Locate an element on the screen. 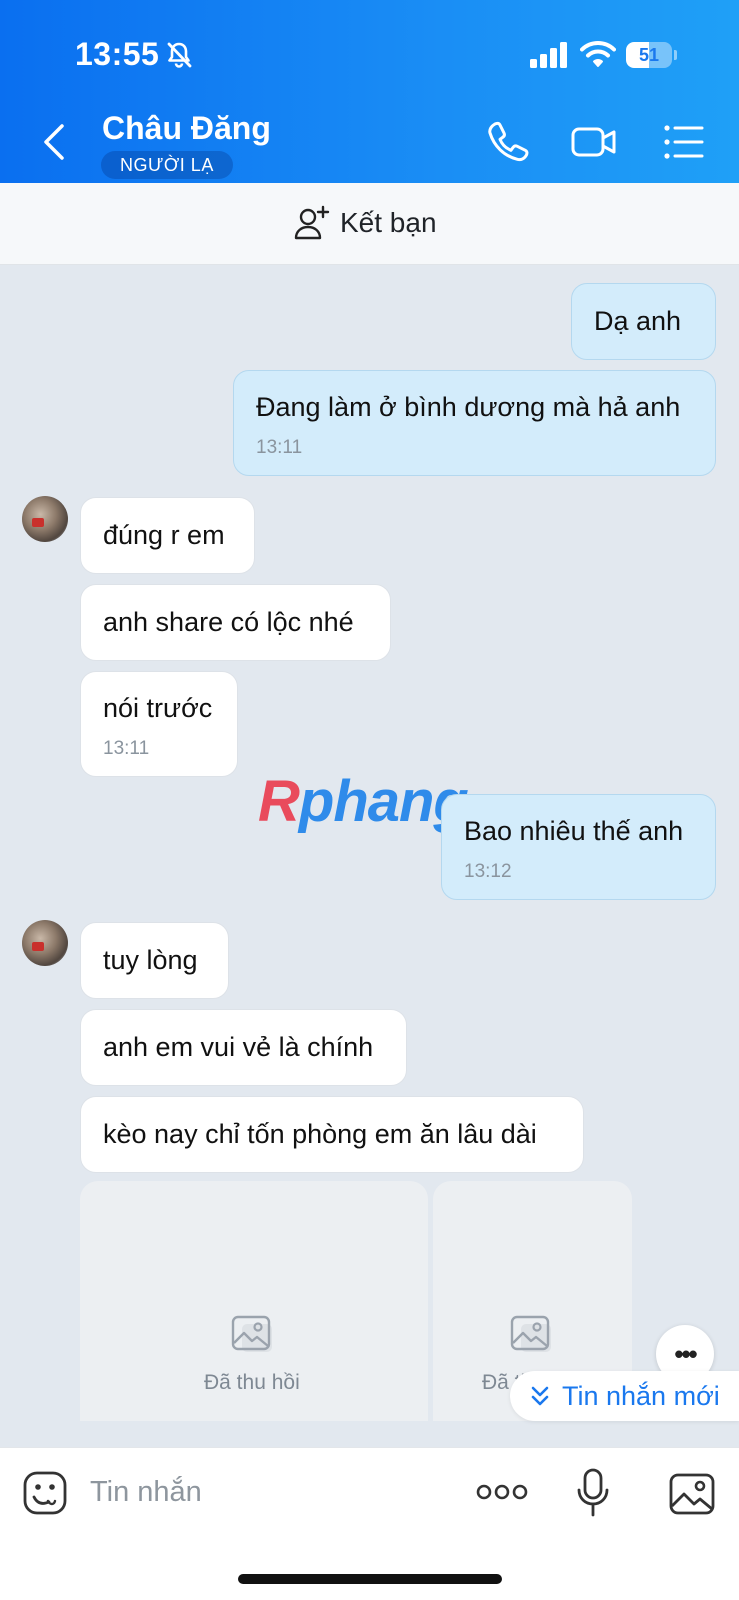 The width and height of the screenshot is (739, 1600). message-bubble-outgoing: Bao nhiêu thế anh 13:12 is located at coordinates (578, 847).